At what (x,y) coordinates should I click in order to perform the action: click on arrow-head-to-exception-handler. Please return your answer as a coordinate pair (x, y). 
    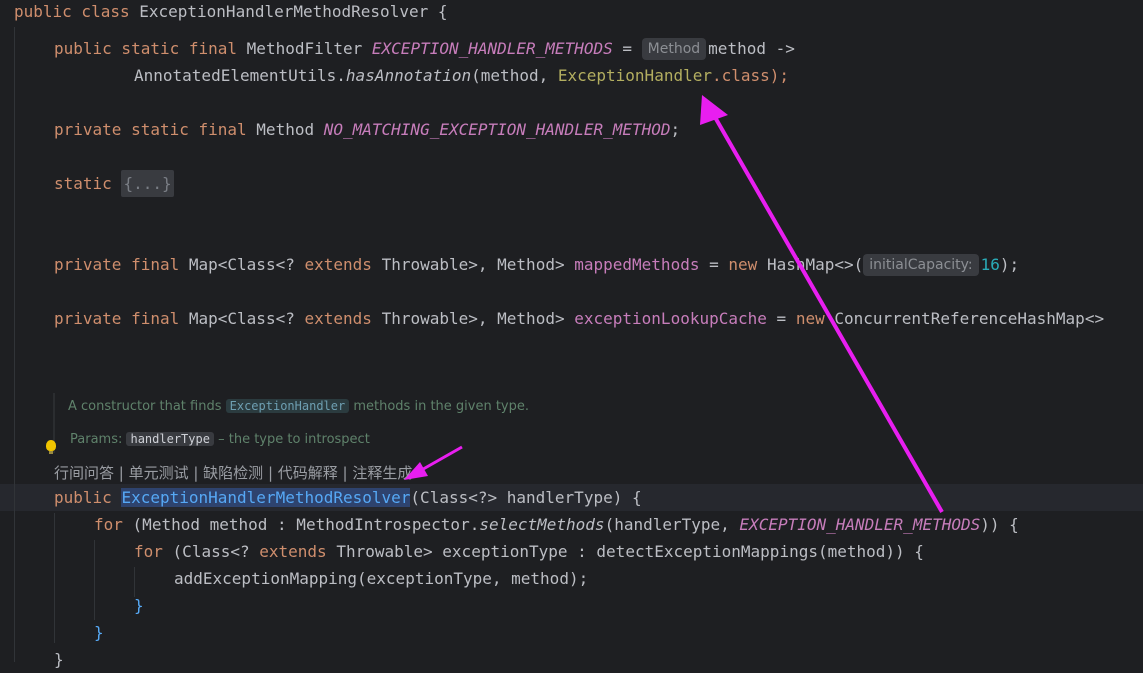
    Looking at the image, I should click on (714, 110).